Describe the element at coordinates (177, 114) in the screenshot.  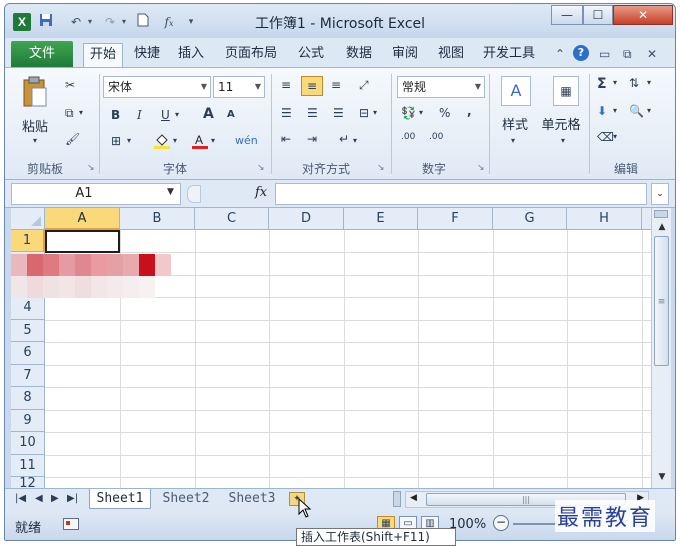
I see `underline-dropdown-icon: ▾` at that location.